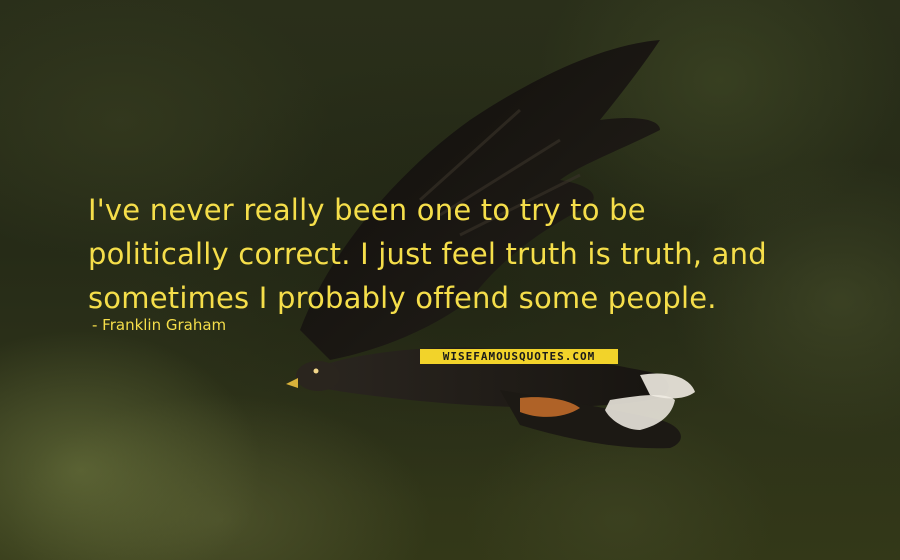  What do you see at coordinates (367, 210) in the screenshot?
I see `quote-line-1: I've never really been one to try to be` at bounding box center [367, 210].